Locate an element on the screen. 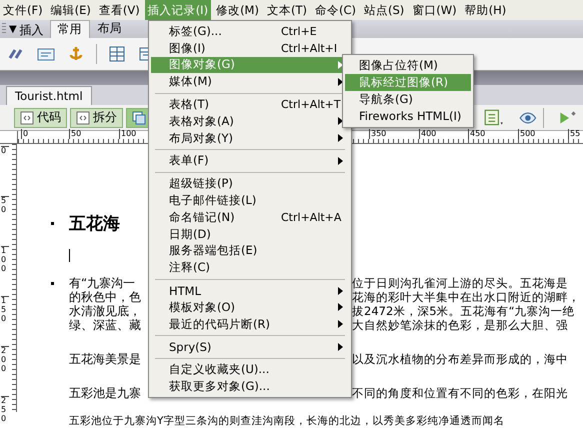 Image resolution: width=583 pixels, height=428 pixels. ruler-label: 500 is located at coordinates (527, 134).